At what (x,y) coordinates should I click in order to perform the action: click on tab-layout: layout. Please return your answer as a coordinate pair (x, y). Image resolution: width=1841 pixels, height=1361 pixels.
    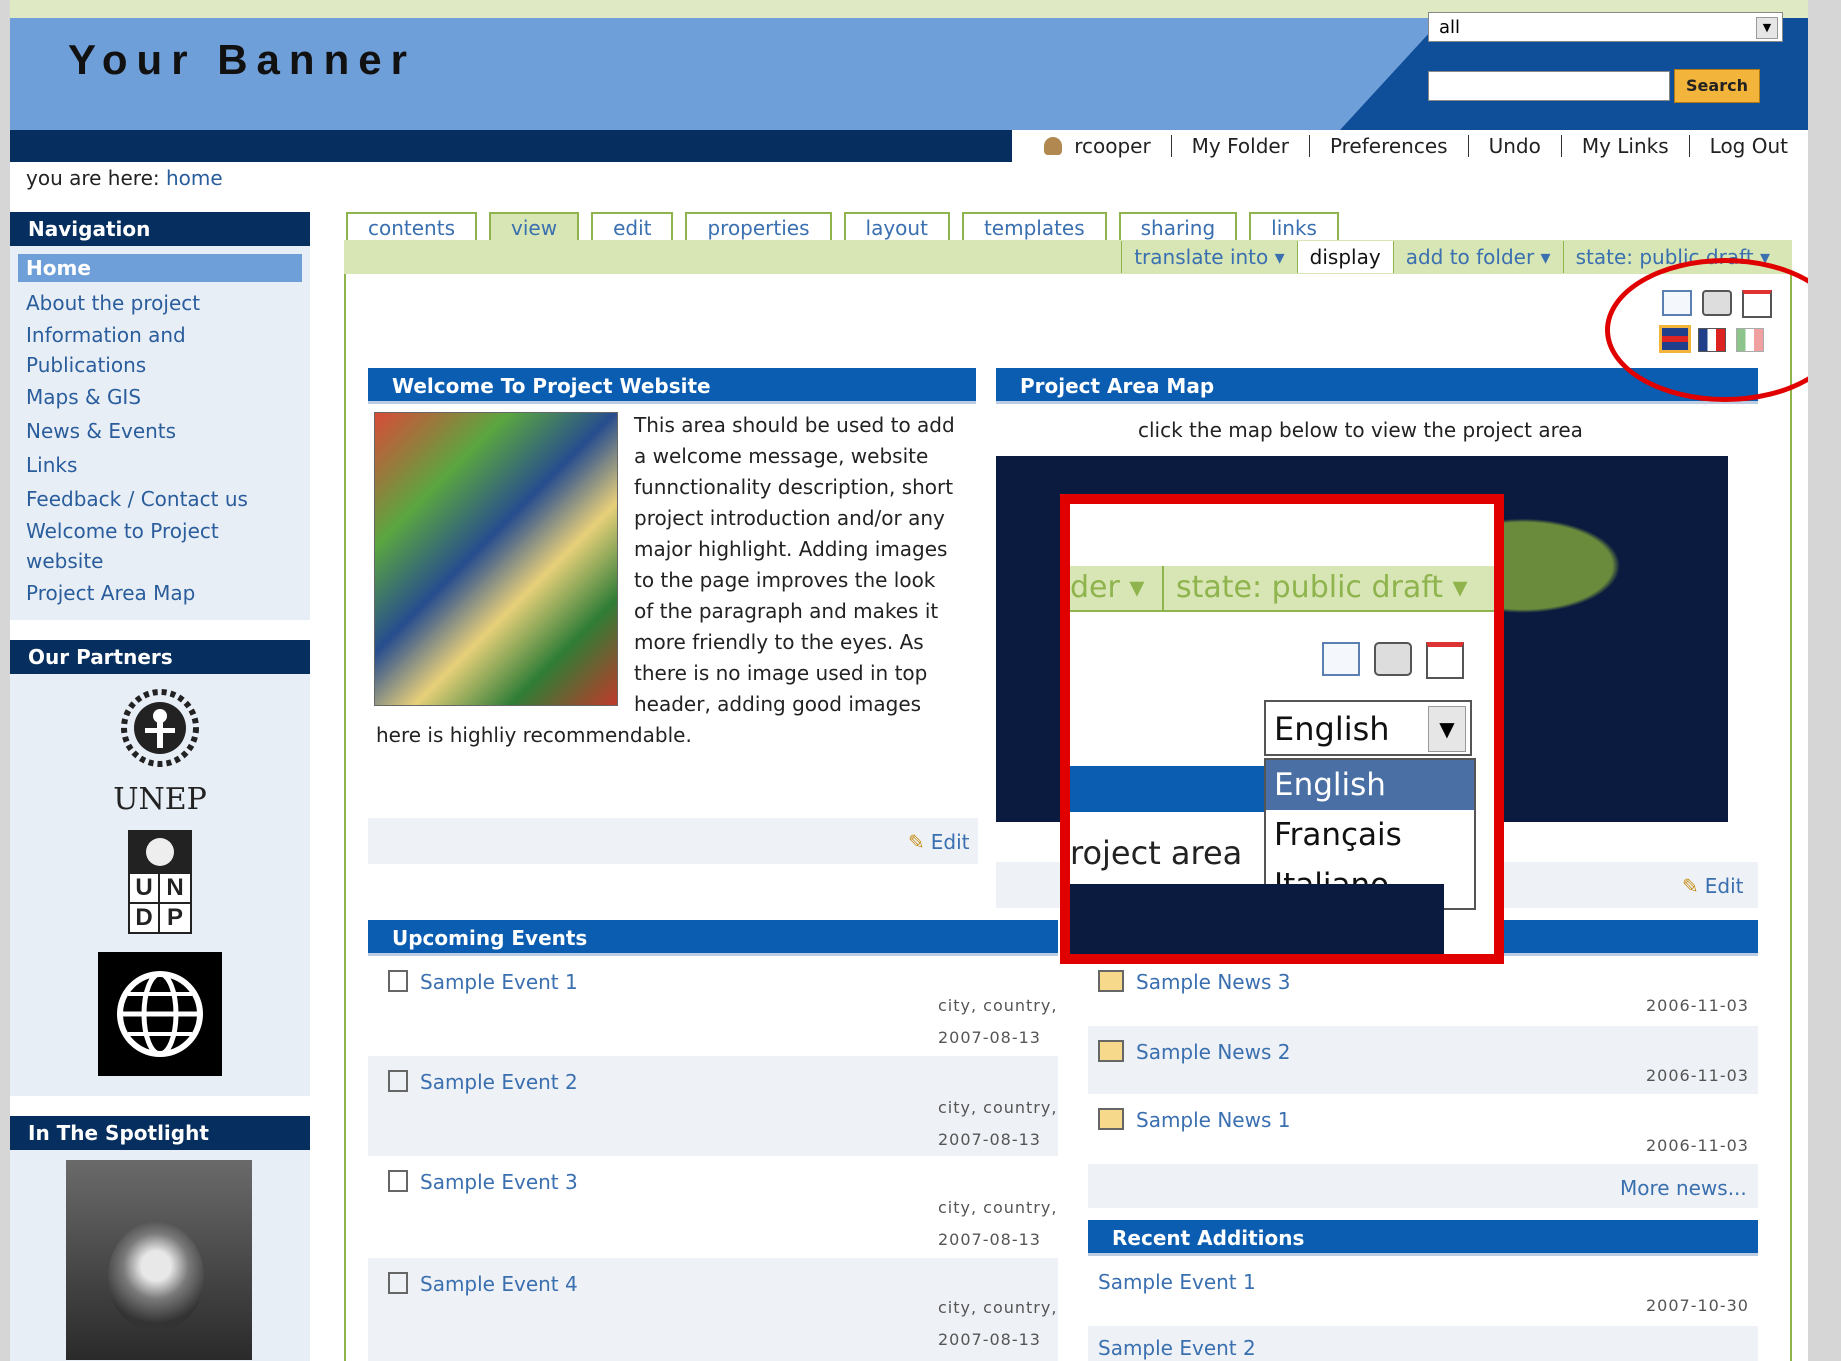
    Looking at the image, I should click on (896, 227).